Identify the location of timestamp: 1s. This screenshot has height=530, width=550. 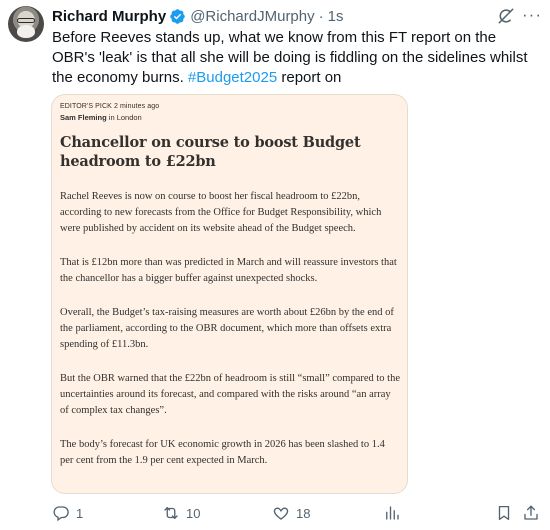
(336, 16).